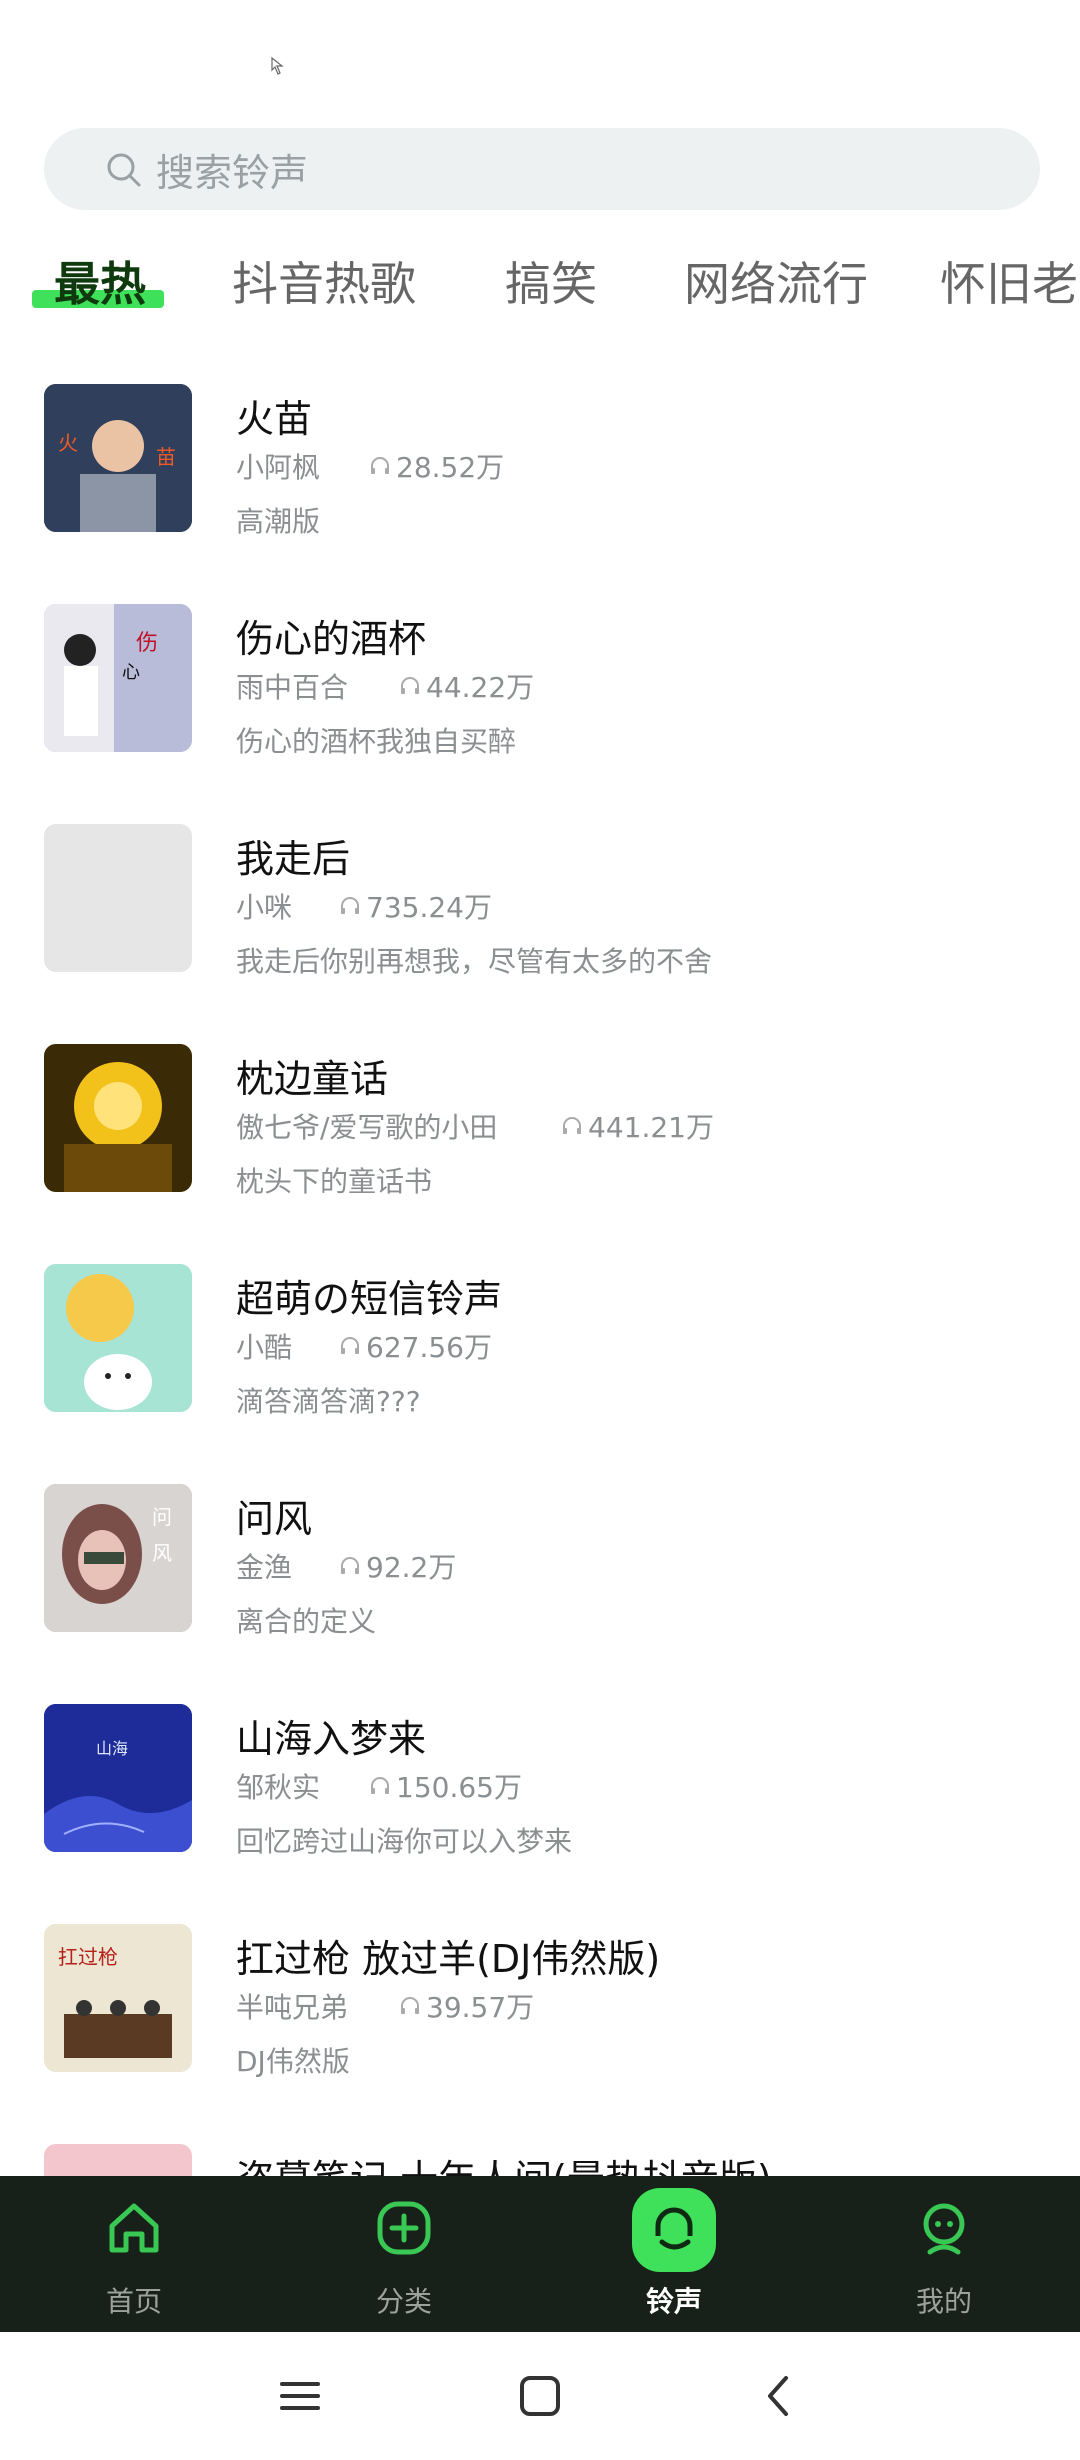 The image size is (1080, 2460). Describe the element at coordinates (118, 1558) in the screenshot. I see `album-cover: 问 风` at that location.